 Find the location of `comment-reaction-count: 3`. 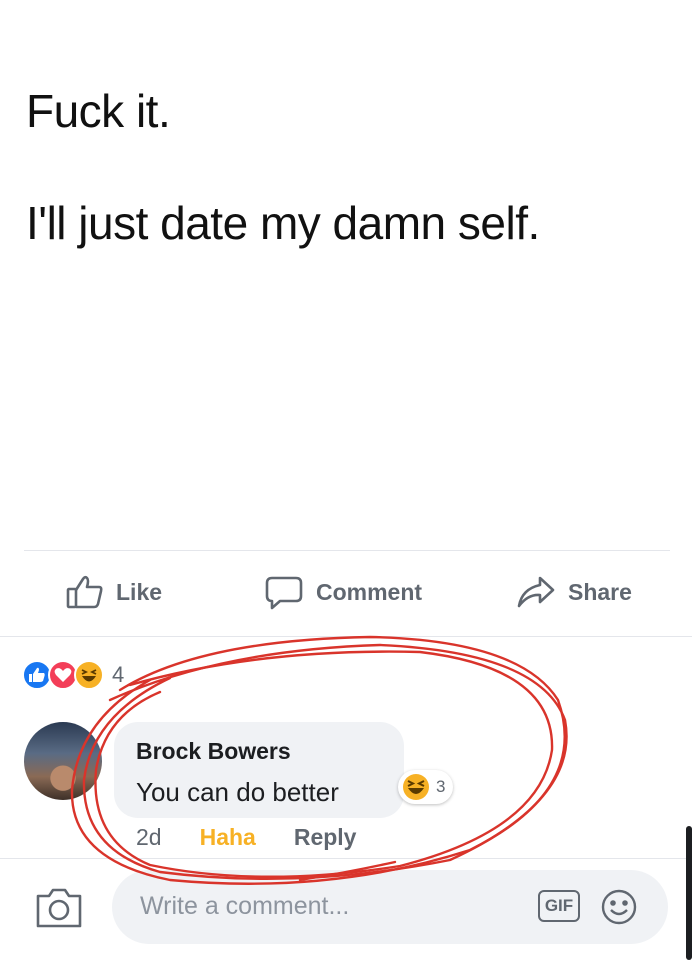

comment-reaction-count: 3 is located at coordinates (441, 786).